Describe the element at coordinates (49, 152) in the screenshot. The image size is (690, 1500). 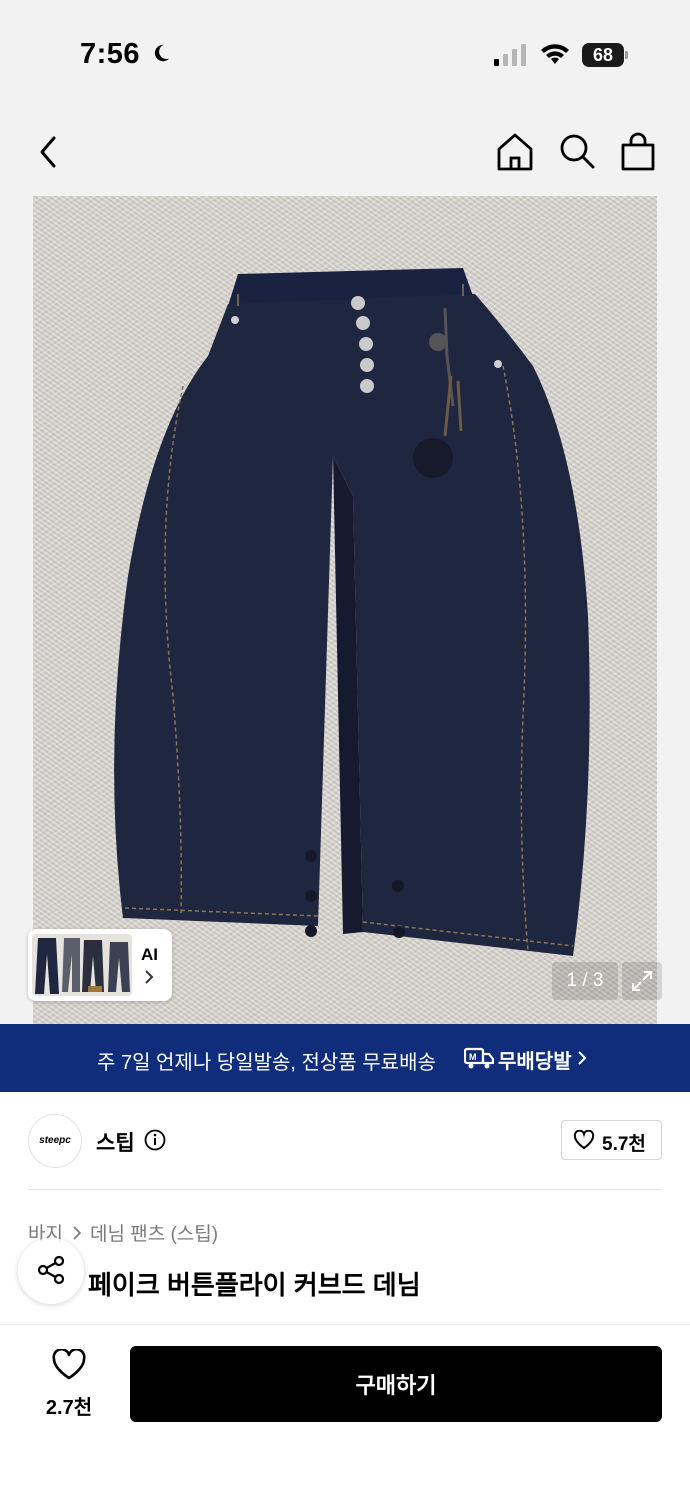
I see `back-icon` at that location.